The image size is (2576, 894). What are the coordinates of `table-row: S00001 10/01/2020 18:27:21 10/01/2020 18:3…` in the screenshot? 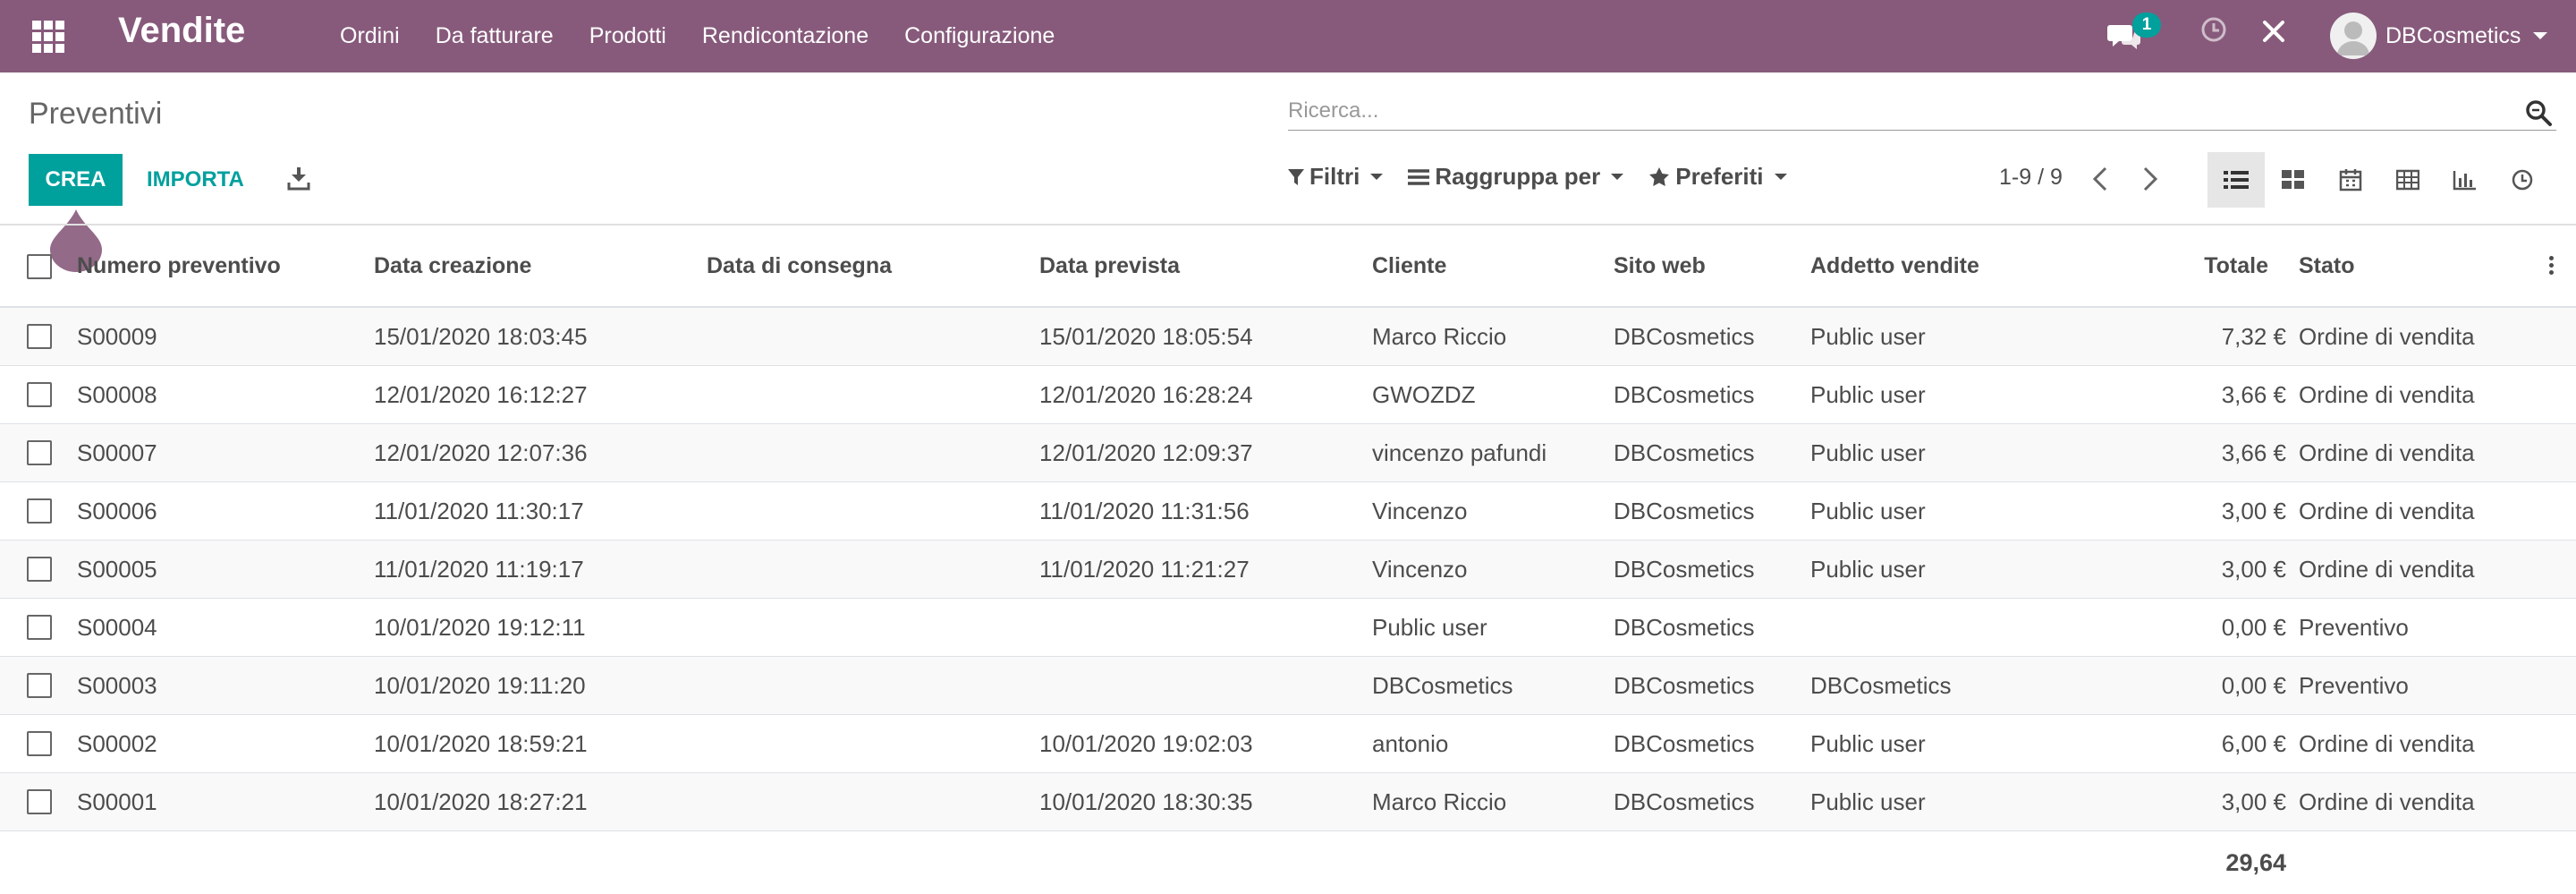 It's located at (1288, 802).